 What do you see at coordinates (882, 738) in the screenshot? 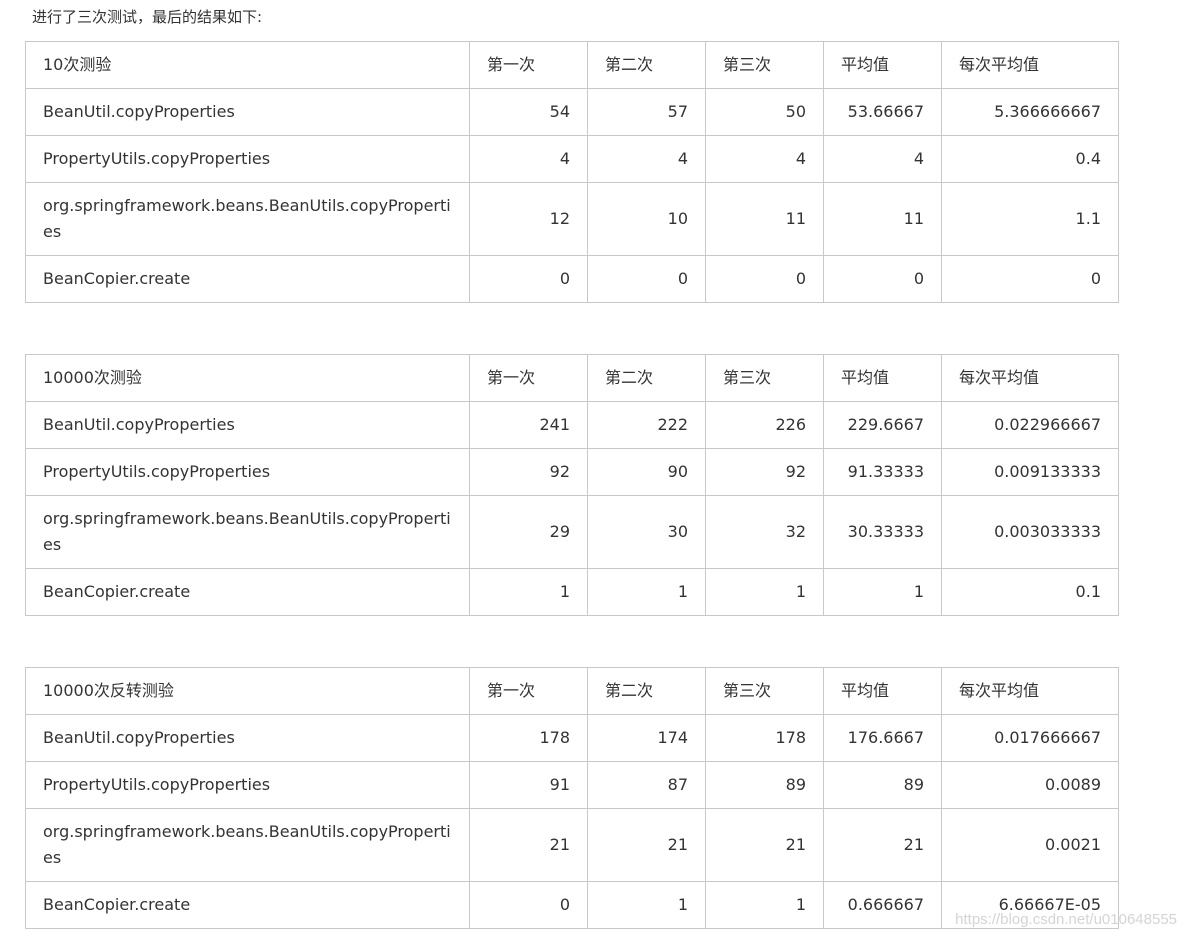
I see `value-cell: 176.6667` at bounding box center [882, 738].